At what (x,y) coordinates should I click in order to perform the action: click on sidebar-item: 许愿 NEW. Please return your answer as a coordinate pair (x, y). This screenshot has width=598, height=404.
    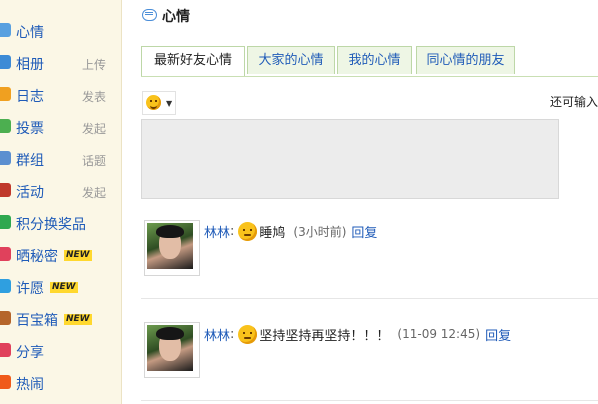
    Looking at the image, I should click on (60, 287).